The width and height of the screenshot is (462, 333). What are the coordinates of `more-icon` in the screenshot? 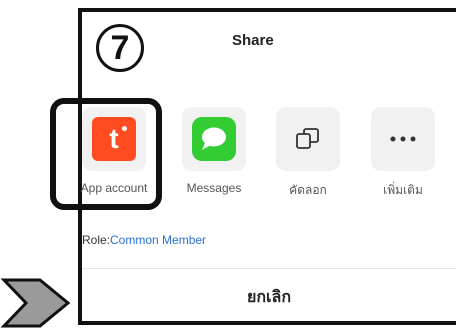 It's located at (403, 139).